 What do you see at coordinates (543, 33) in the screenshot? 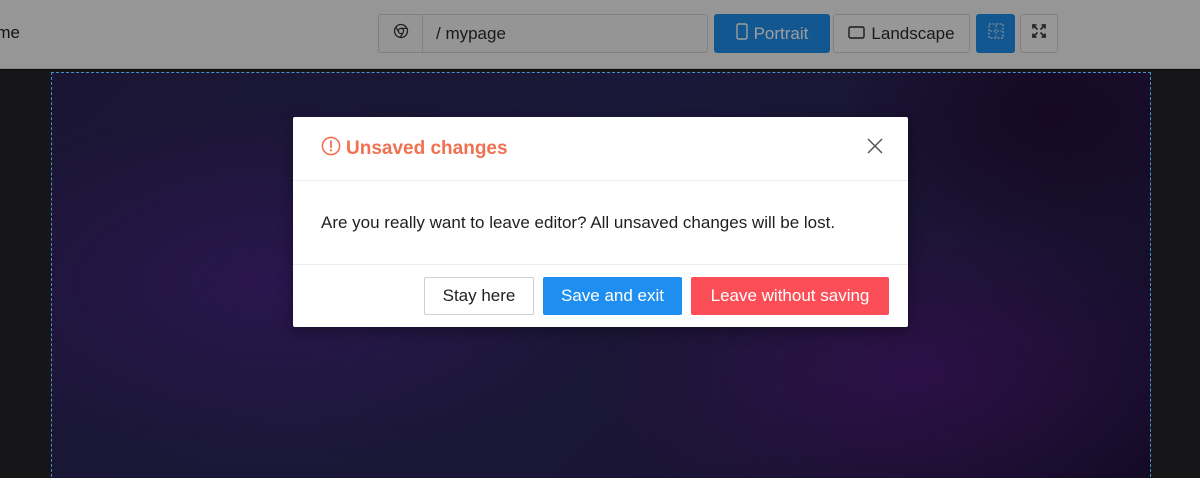
I see `url-bar: / mypage` at bounding box center [543, 33].